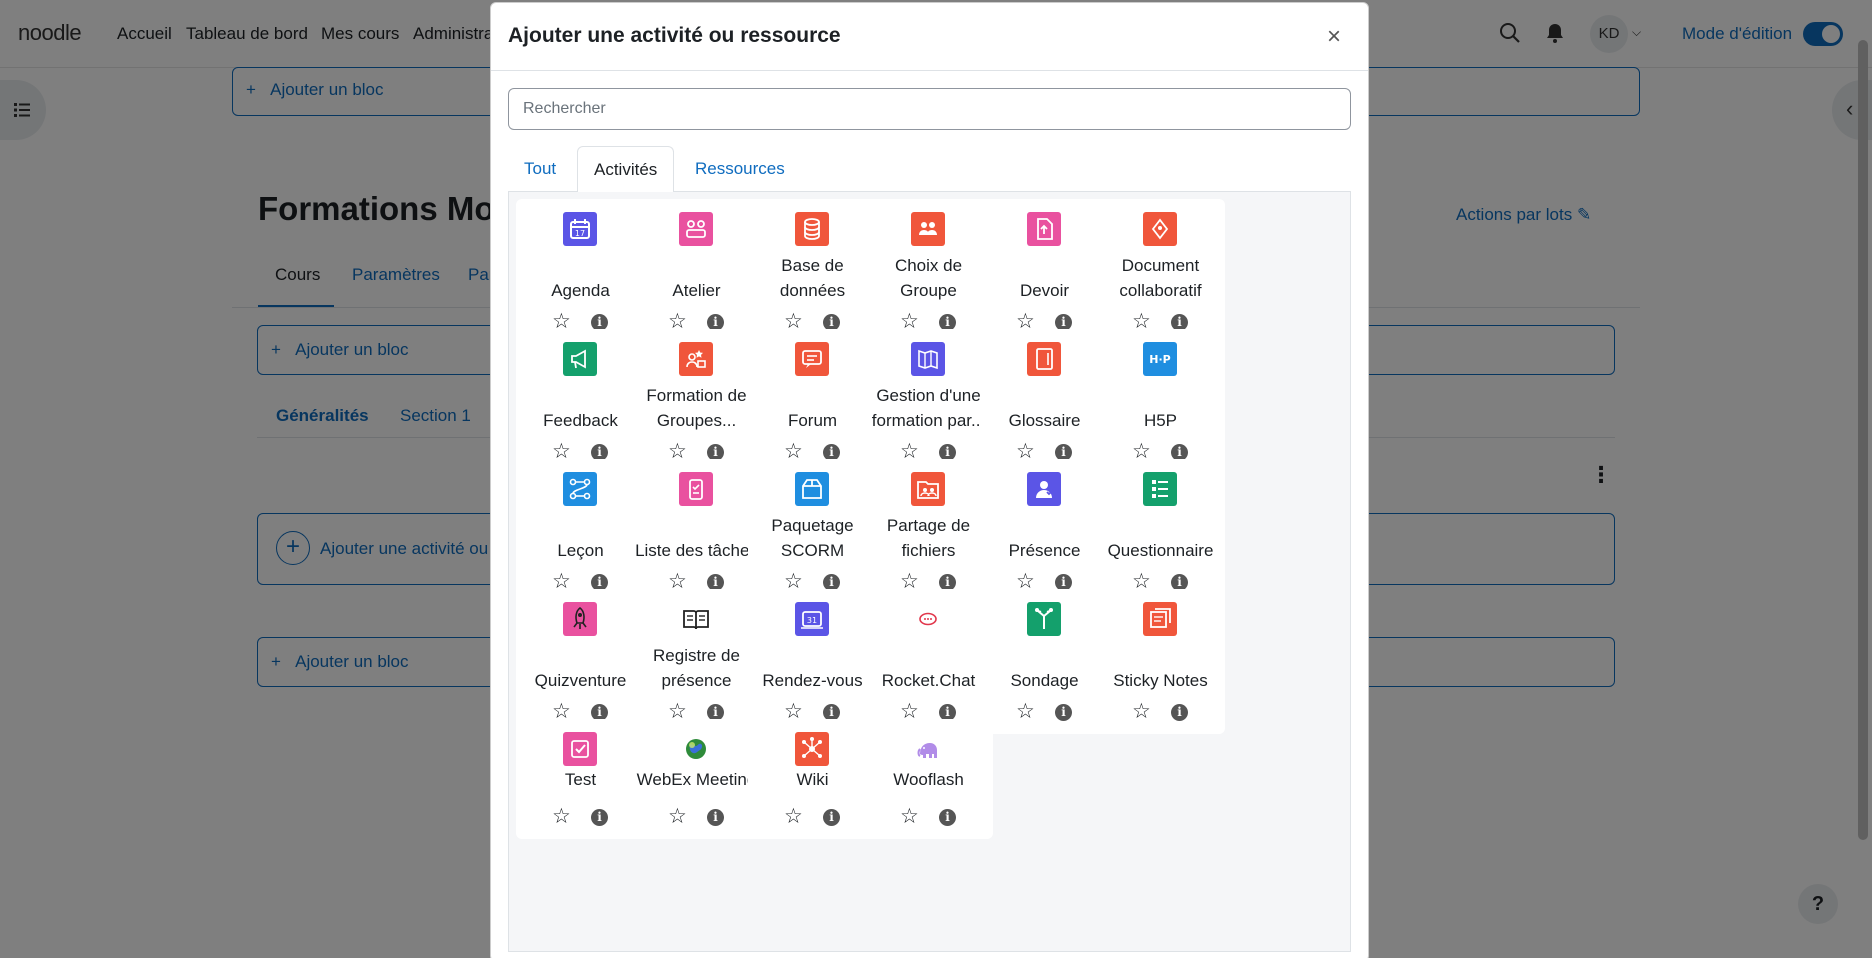  What do you see at coordinates (812, 620) in the screenshot?
I see `svg-text: 31` at bounding box center [812, 620].